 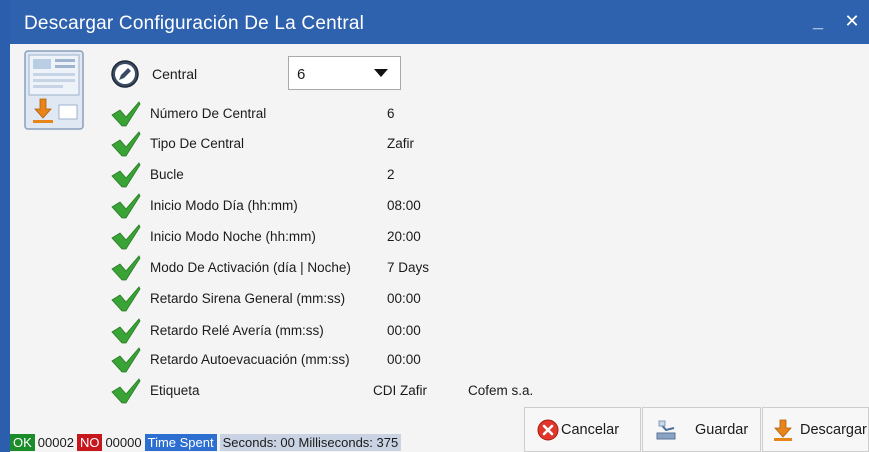 I want to click on field-label: Retardo Autoevacuación (mm:ss), so click(x=250, y=359).